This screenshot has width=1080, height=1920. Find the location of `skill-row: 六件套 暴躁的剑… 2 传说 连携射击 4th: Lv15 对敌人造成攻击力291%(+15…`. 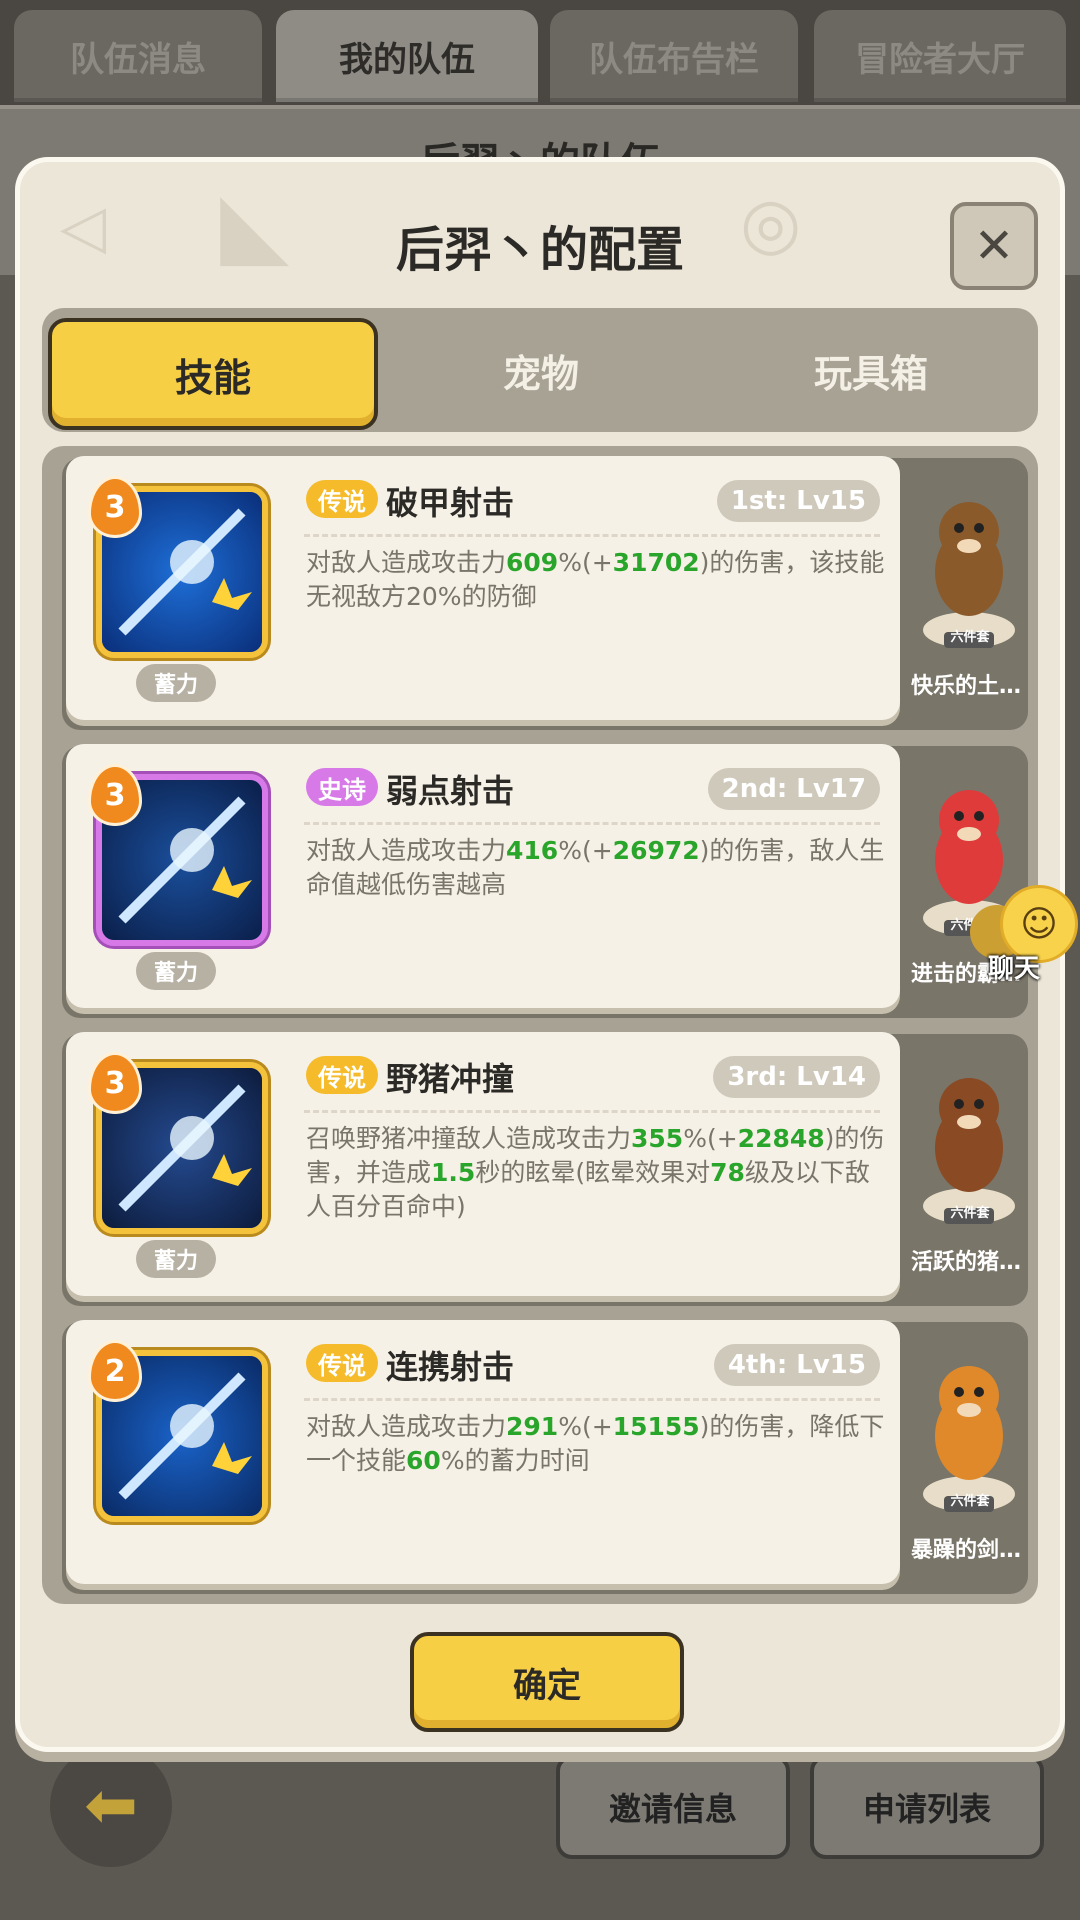

skill-row: 六件套 暴躁的剑… 2 传说 连携射击 4th: Lv15 对敌人造成攻击力291%(+15… is located at coordinates (540, 1452).